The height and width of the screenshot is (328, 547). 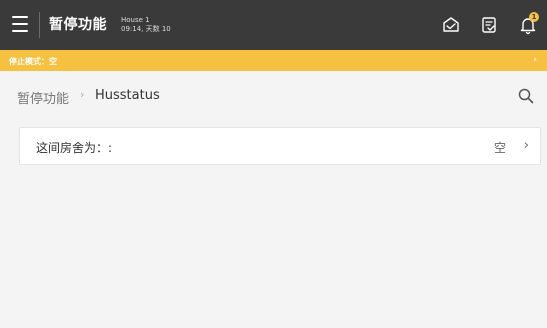 I want to click on report-icon, so click(x=489, y=25).